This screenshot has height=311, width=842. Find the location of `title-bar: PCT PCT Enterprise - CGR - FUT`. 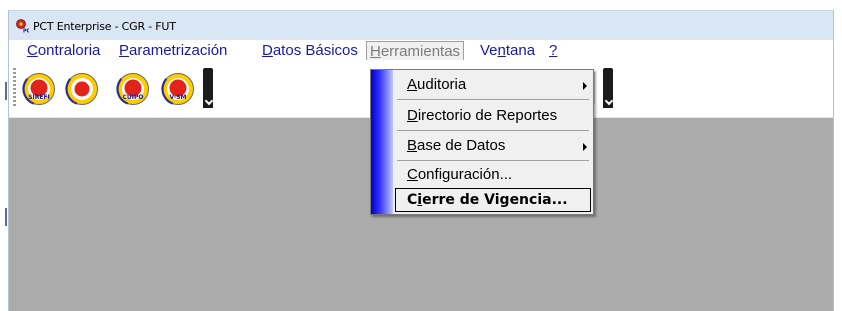

title-bar: PCT PCT Enterprise - CGR - FUT is located at coordinates (421, 25).